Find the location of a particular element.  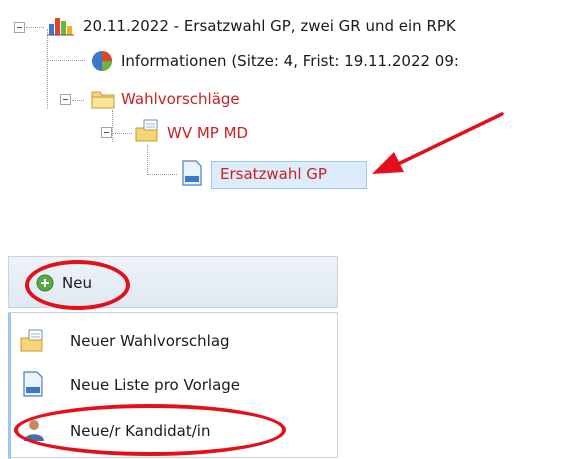

menu-item-new-list: Neue Liste pro Vorlage is located at coordinates (166, 385).